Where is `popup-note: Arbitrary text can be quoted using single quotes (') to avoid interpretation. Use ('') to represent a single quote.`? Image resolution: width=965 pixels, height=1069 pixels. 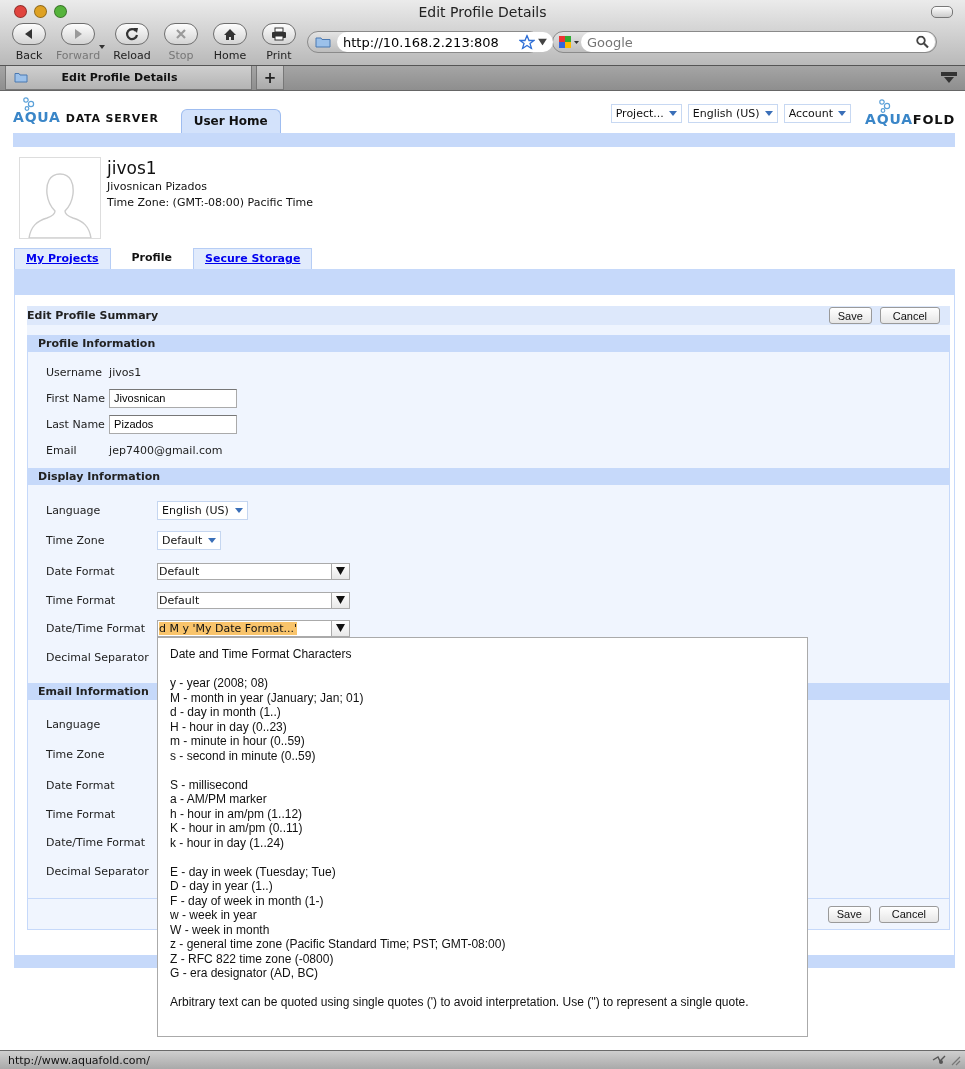
popup-note: Arbitrary text can be quoted using single quotes (') to avoid interpretation. Use ('') to represent a single quote. is located at coordinates (460, 1002).